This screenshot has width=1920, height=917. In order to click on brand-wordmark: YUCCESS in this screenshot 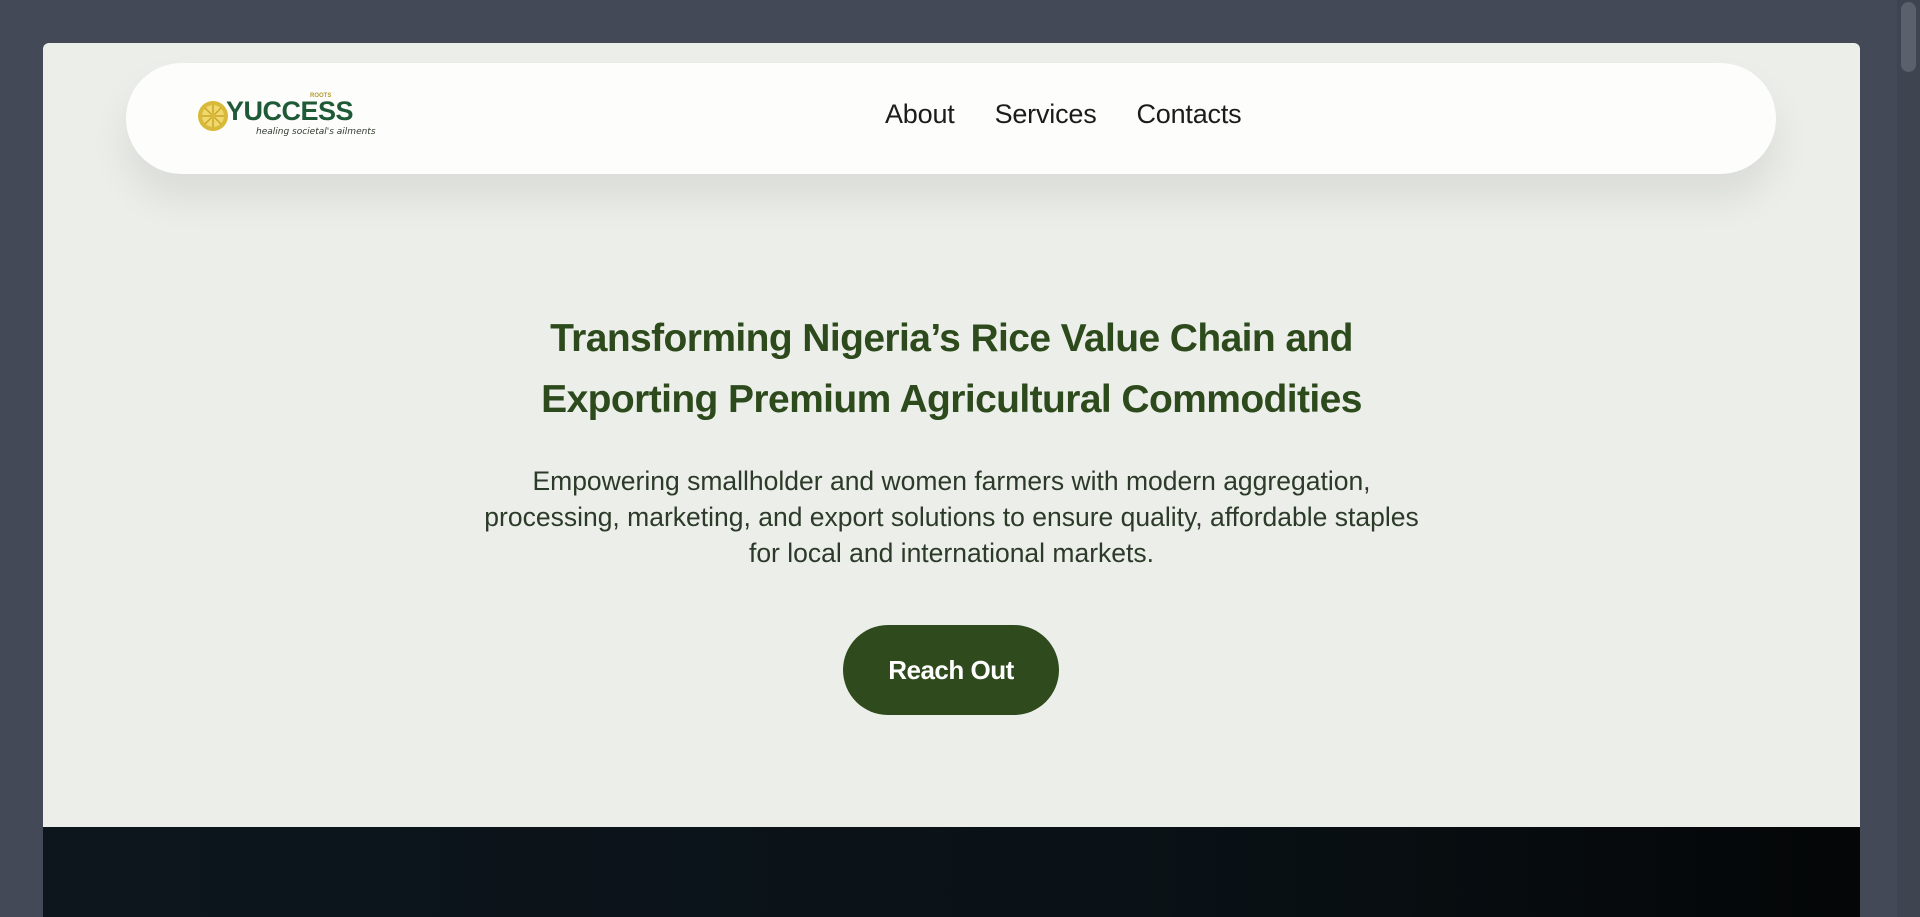, I will do `click(290, 111)`.